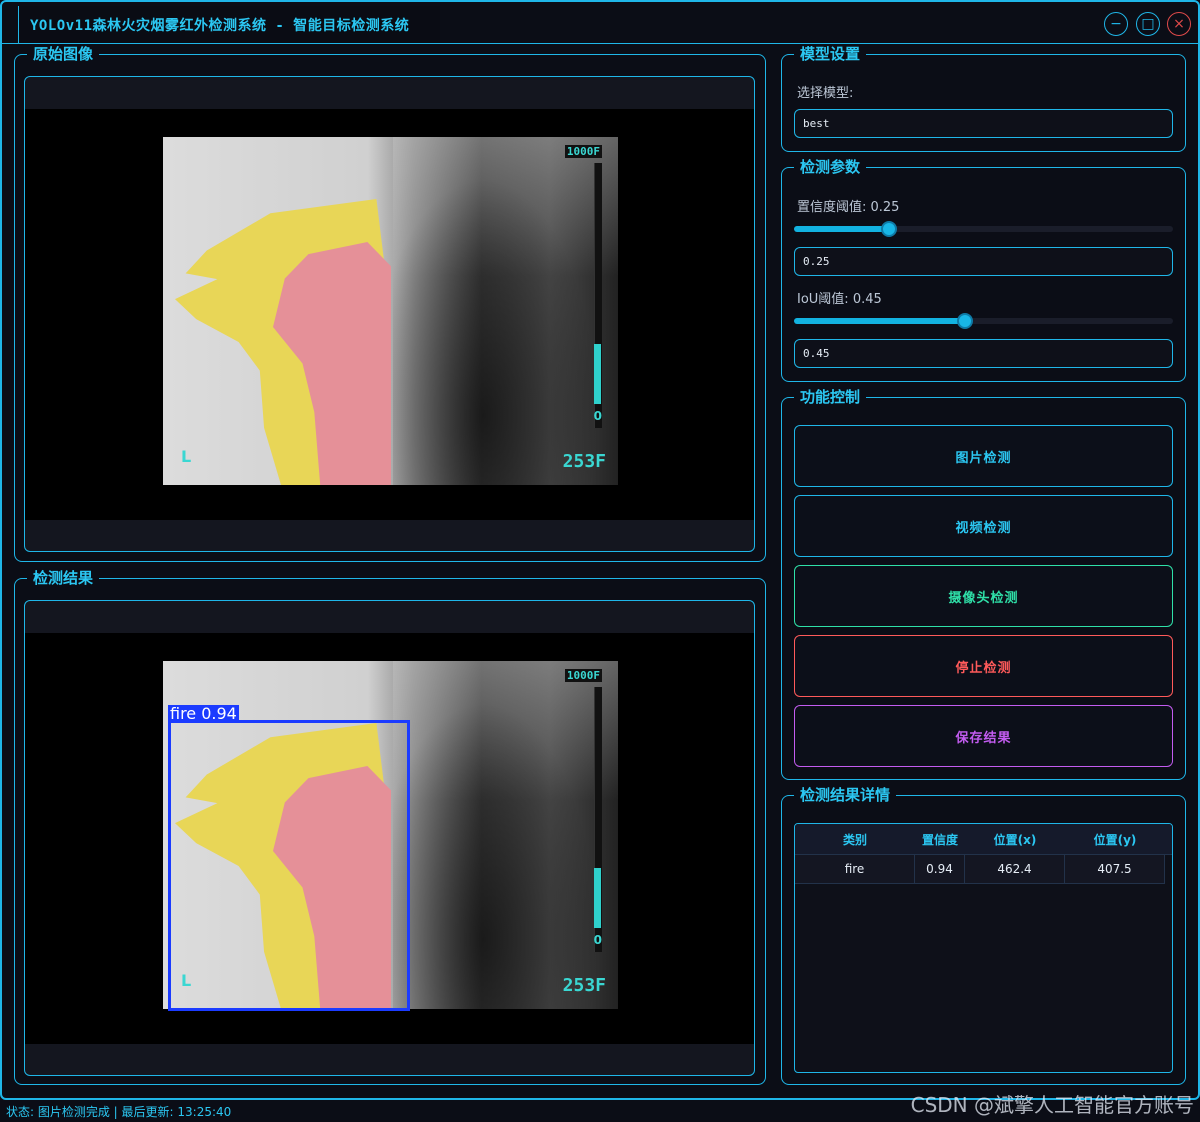 The height and width of the screenshot is (1122, 1200). I want to click on column-header-class: 类别, so click(855, 839).